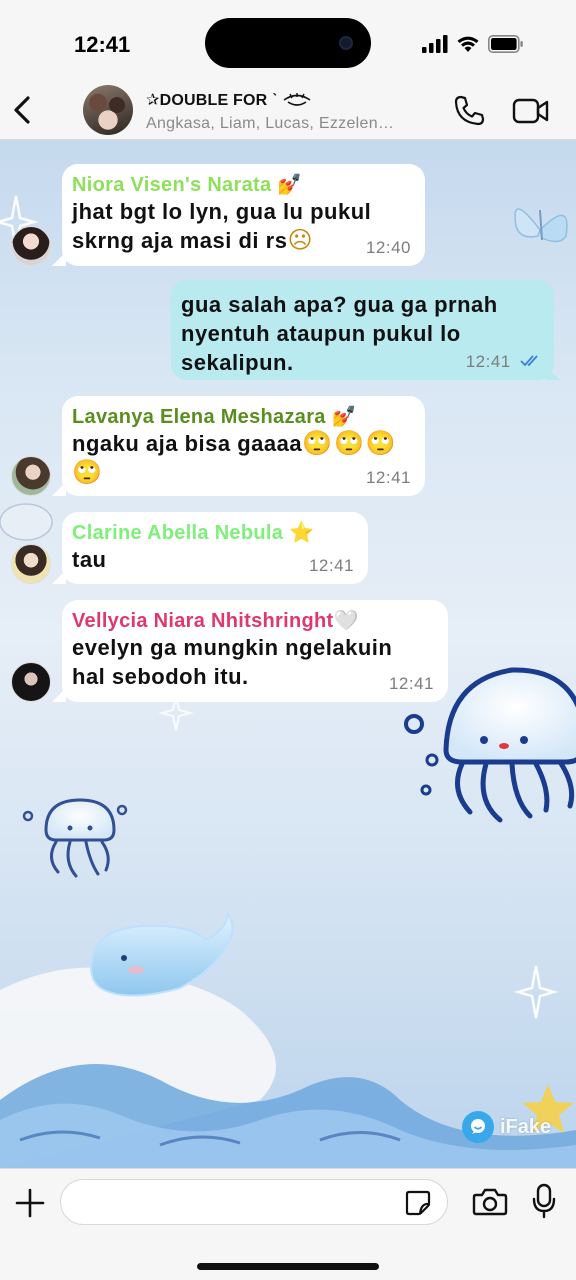  What do you see at coordinates (254, 1202) in the screenshot?
I see `message-input` at bounding box center [254, 1202].